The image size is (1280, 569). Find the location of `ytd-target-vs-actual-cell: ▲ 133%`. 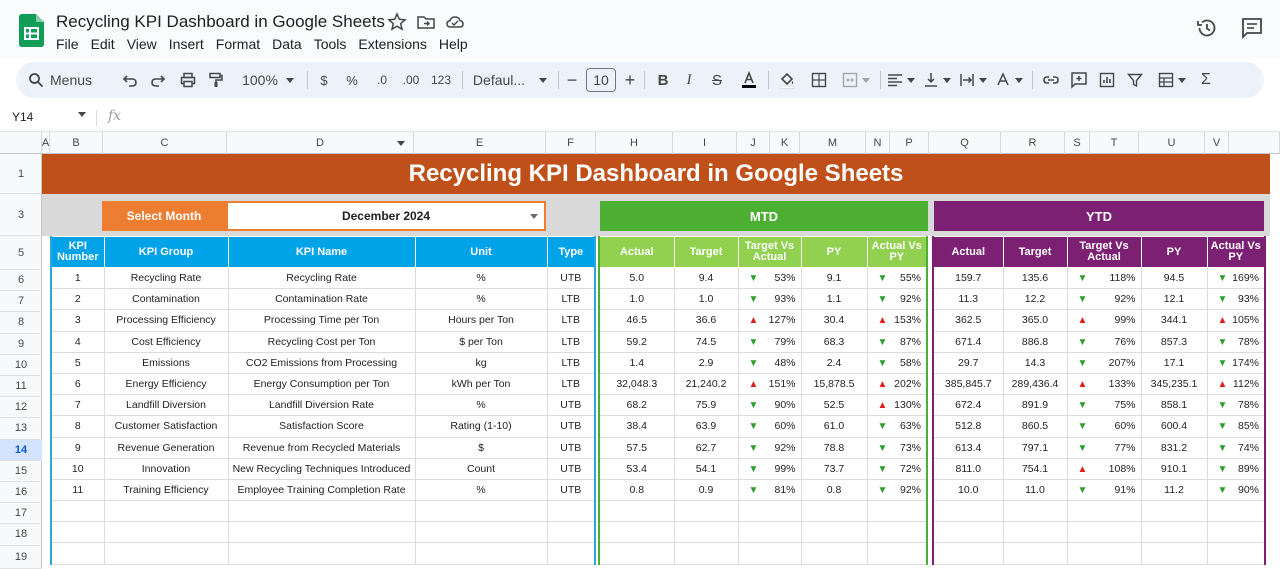

ytd-target-vs-actual-cell: ▲ 133% is located at coordinates (1104, 384).